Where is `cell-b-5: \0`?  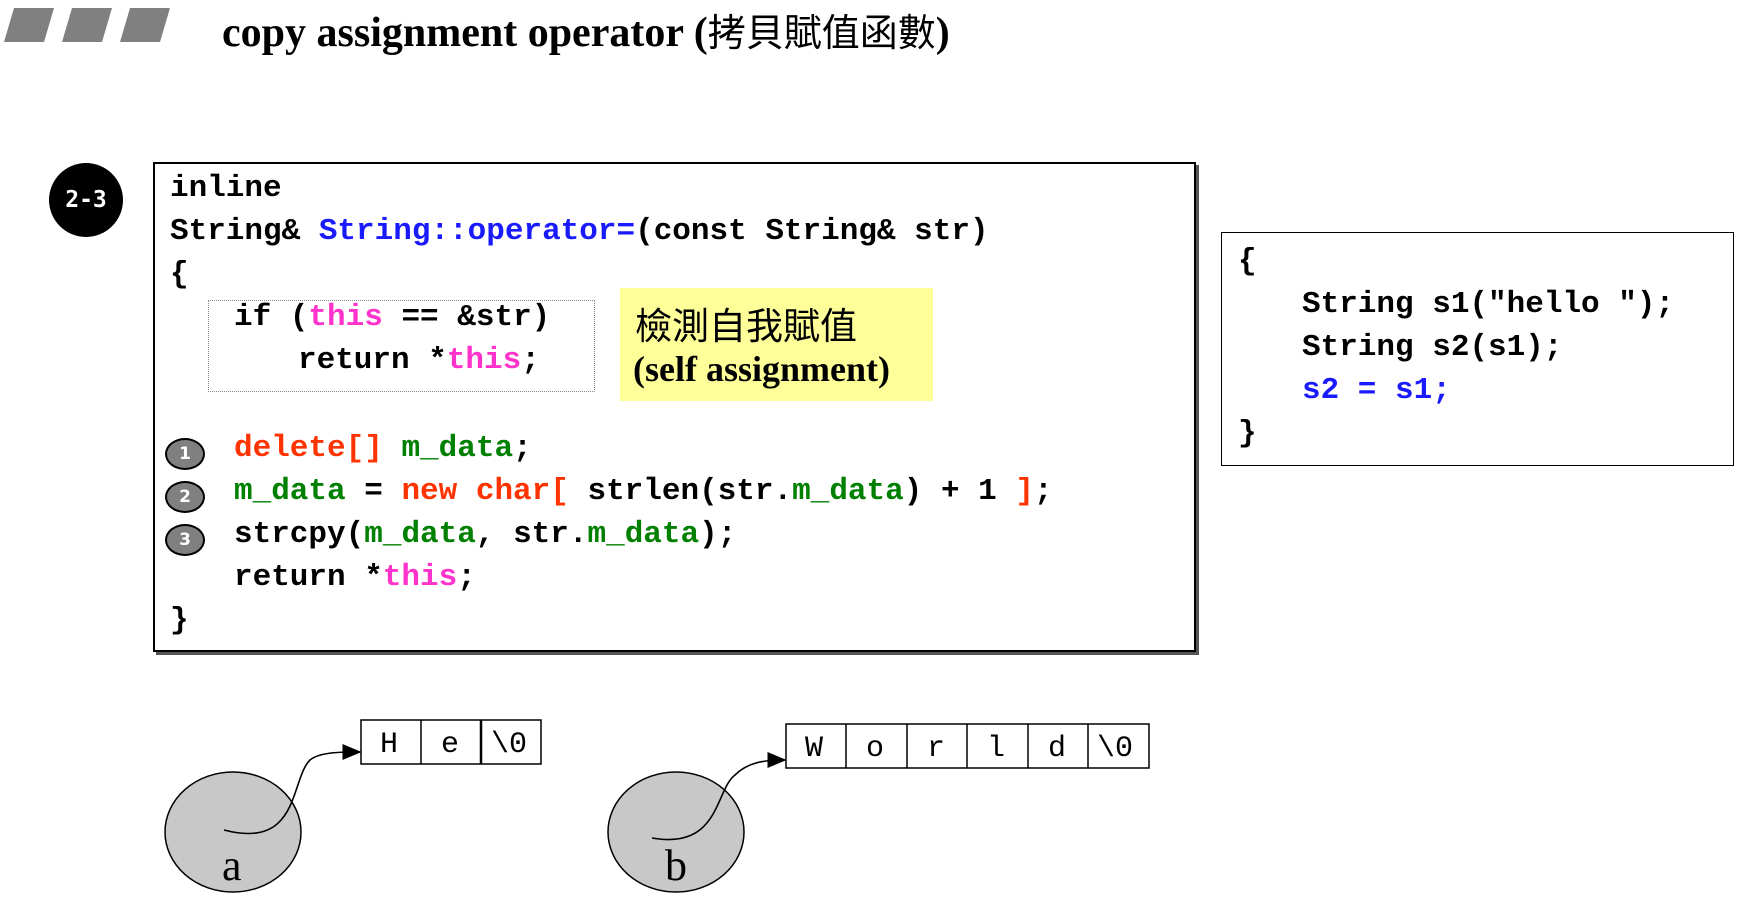
cell-b-5: \0 is located at coordinates (1115, 749).